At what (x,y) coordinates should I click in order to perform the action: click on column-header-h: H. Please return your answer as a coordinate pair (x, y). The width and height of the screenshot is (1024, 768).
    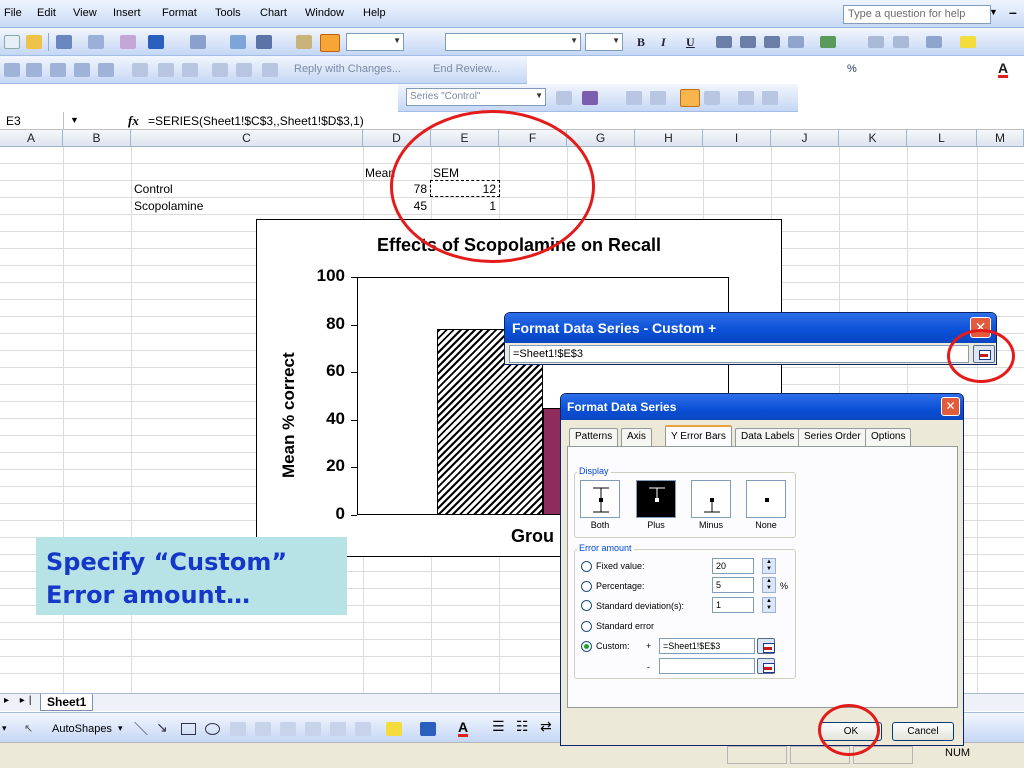
    Looking at the image, I should click on (669, 138).